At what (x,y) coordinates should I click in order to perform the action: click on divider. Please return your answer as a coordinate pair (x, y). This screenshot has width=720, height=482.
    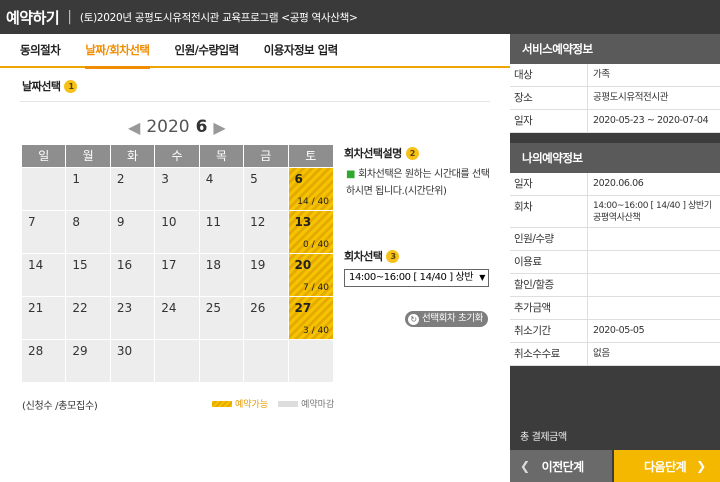
    Looking at the image, I should click on (255, 101).